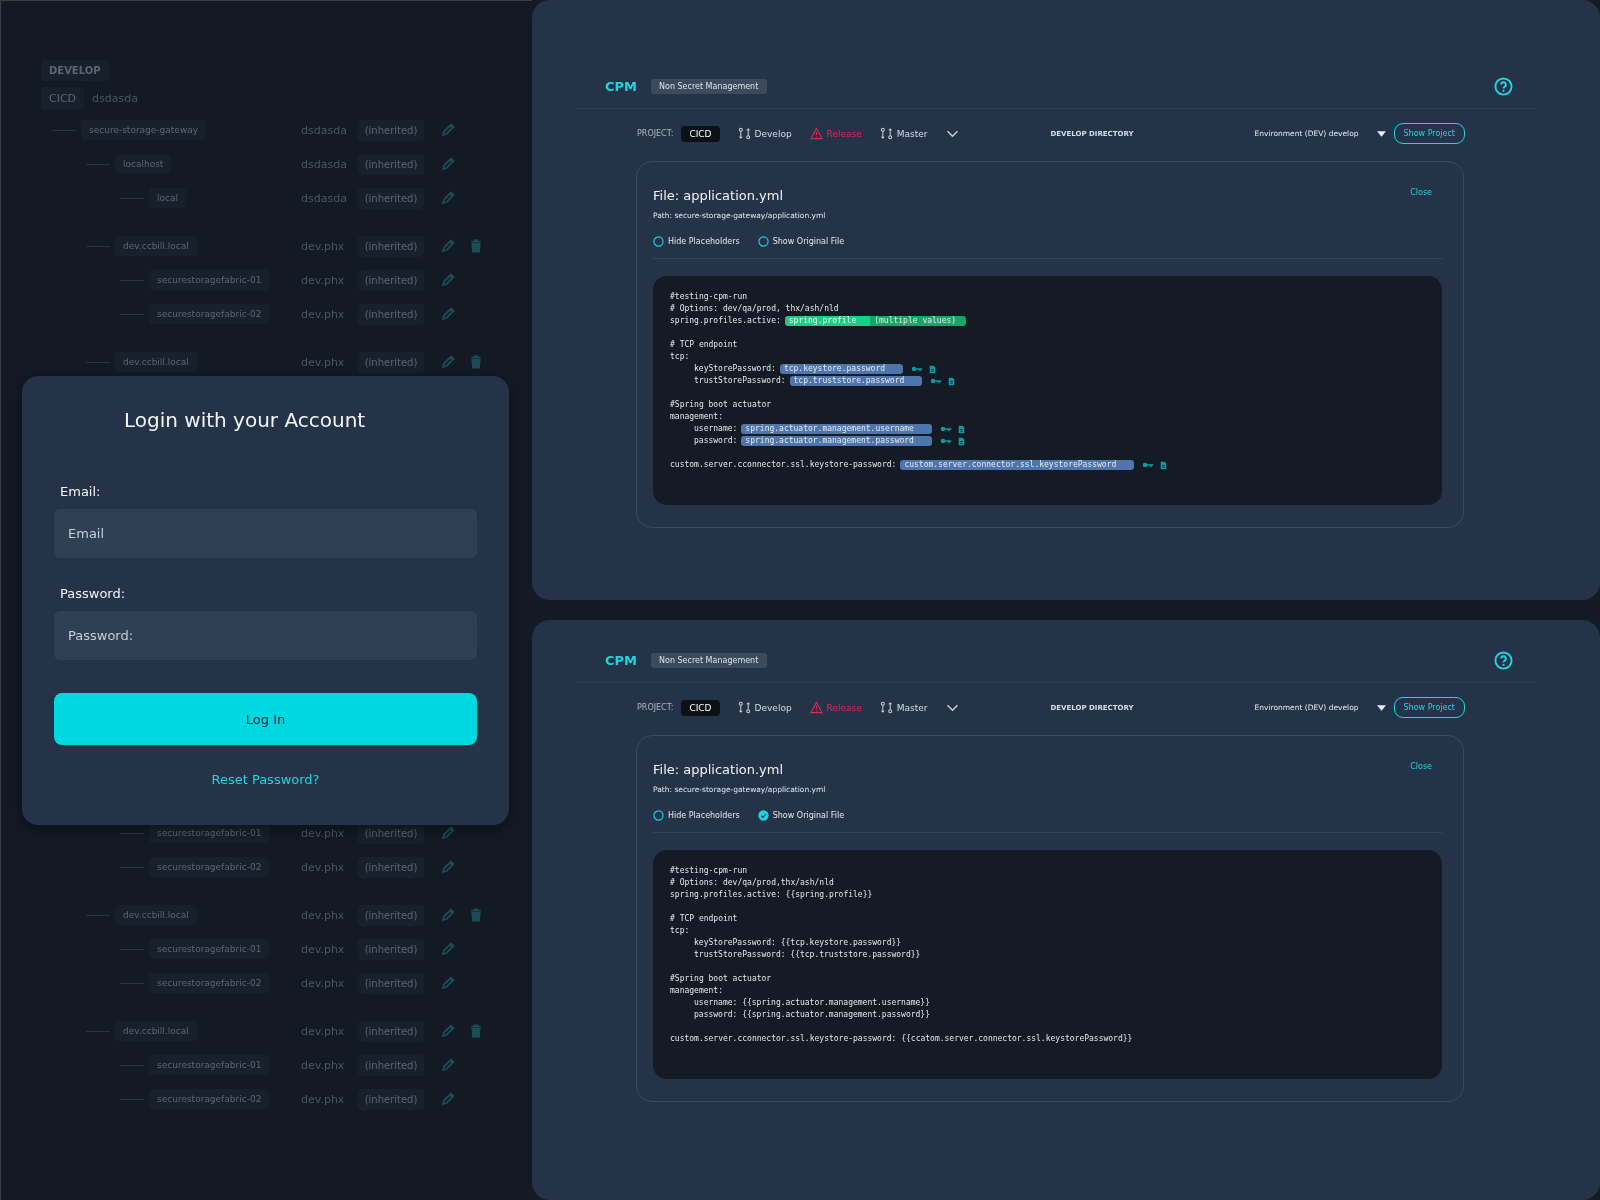  Describe the element at coordinates (754, 309) in the screenshot. I see `code-line: # Options: dev/qa/prod, thx/ash/nld` at that location.